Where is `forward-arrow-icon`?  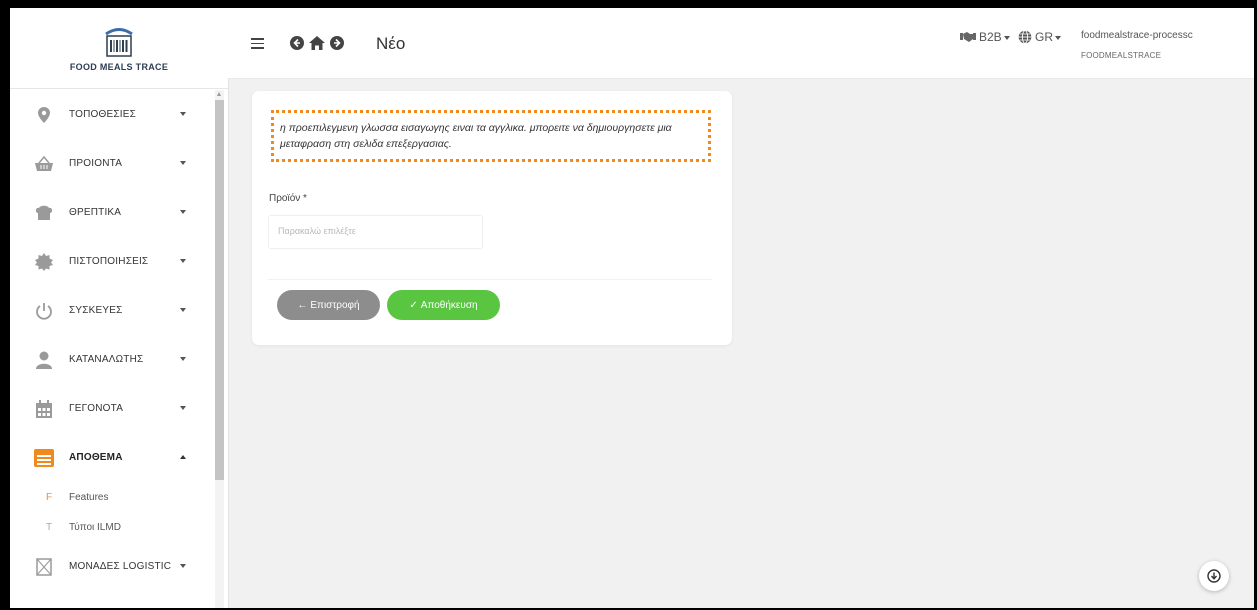 forward-arrow-icon is located at coordinates (337, 43).